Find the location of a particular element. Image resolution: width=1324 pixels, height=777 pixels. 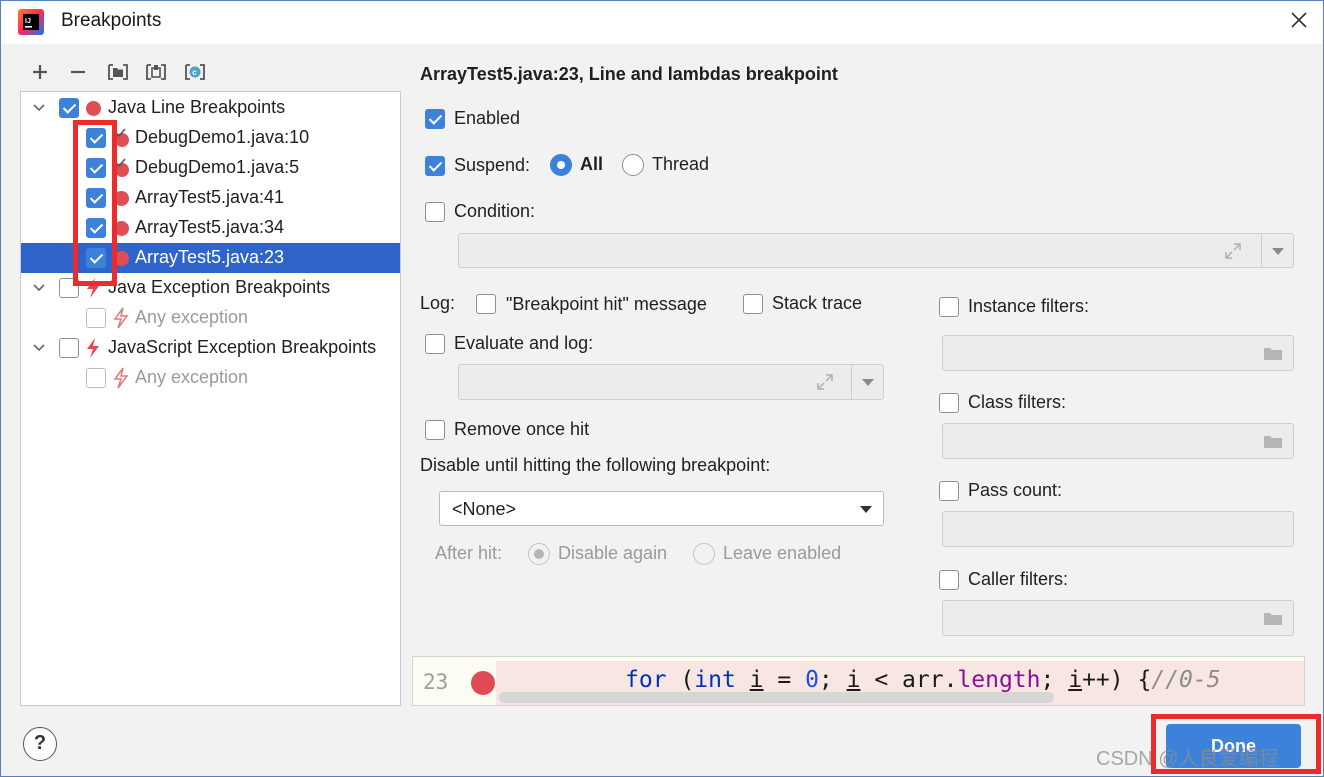

instance-filters-label: Instance filters: is located at coordinates (1029, 306).